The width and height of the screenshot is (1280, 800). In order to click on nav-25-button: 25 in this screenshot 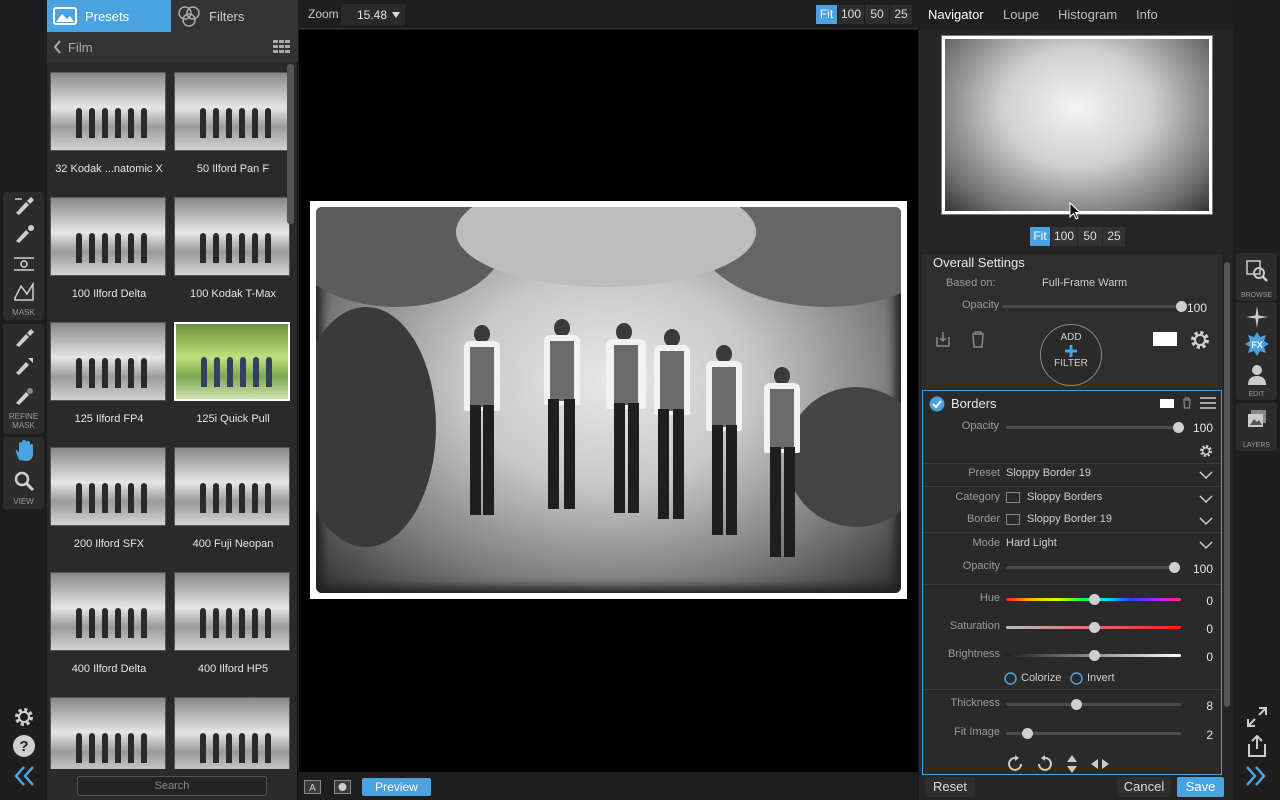, I will do `click(1114, 236)`.